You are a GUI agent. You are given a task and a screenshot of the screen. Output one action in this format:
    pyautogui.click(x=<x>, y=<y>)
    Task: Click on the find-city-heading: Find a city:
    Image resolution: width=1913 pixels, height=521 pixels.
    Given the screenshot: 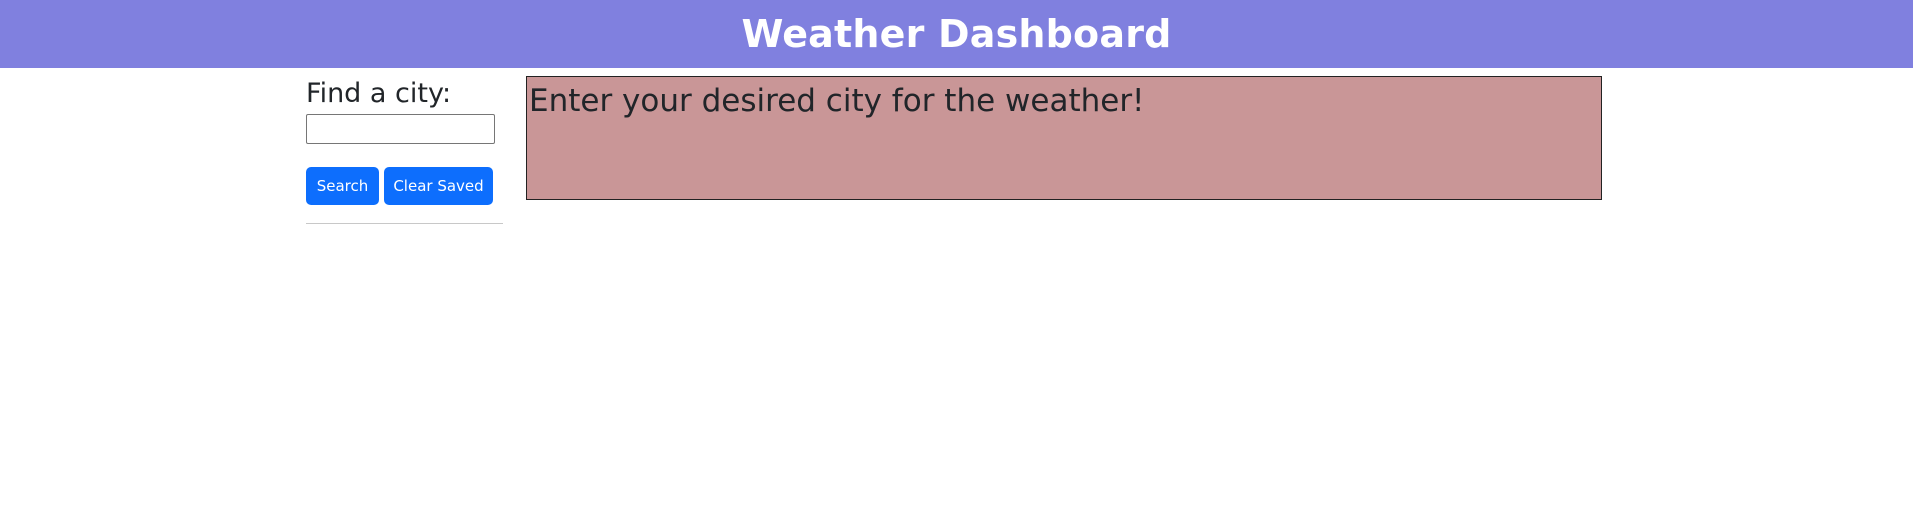 What is the action you would take?
    pyautogui.click(x=379, y=93)
    